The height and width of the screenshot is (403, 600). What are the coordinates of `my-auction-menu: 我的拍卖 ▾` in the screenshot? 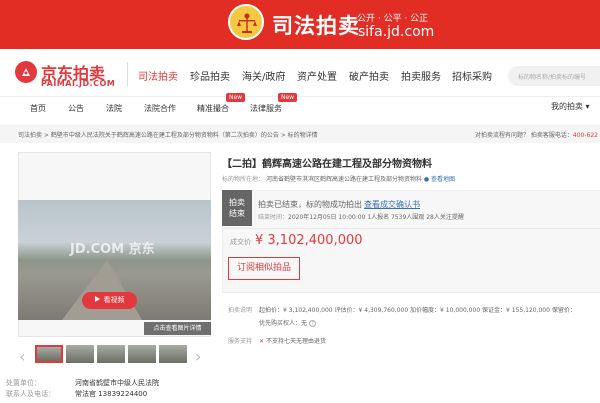 It's located at (570, 106).